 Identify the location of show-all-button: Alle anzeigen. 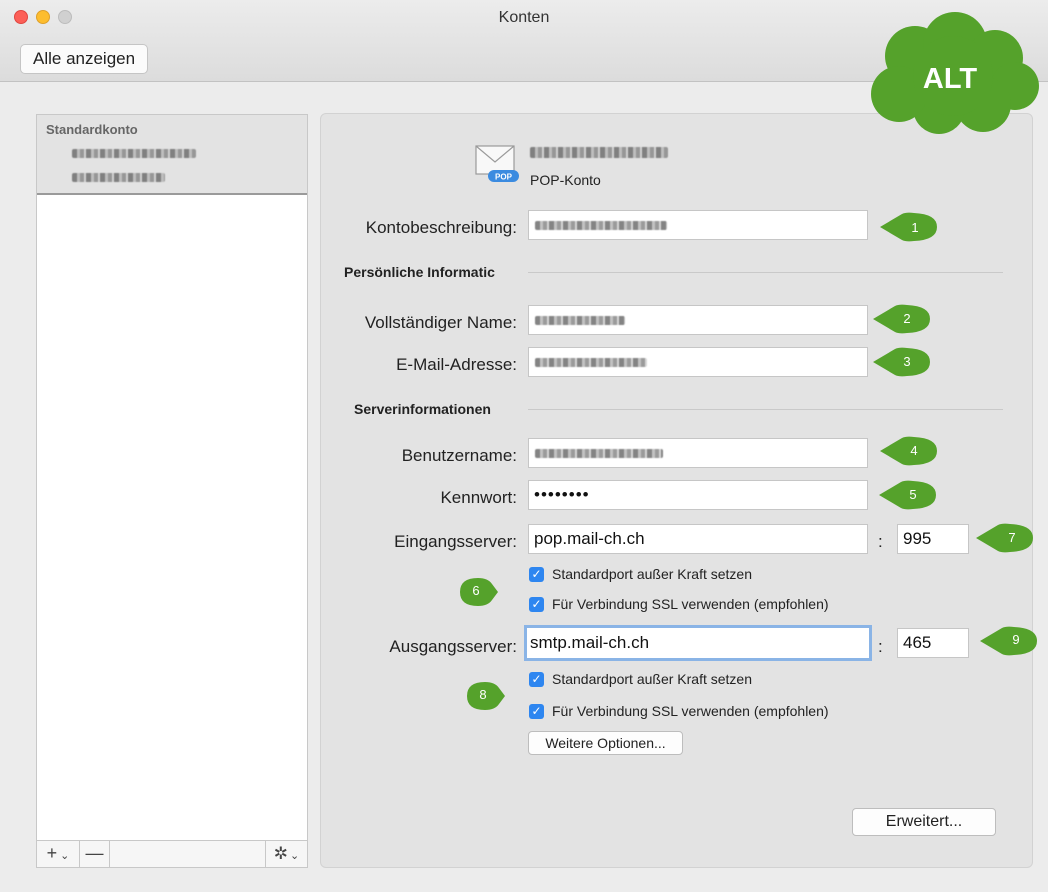
(84, 59).